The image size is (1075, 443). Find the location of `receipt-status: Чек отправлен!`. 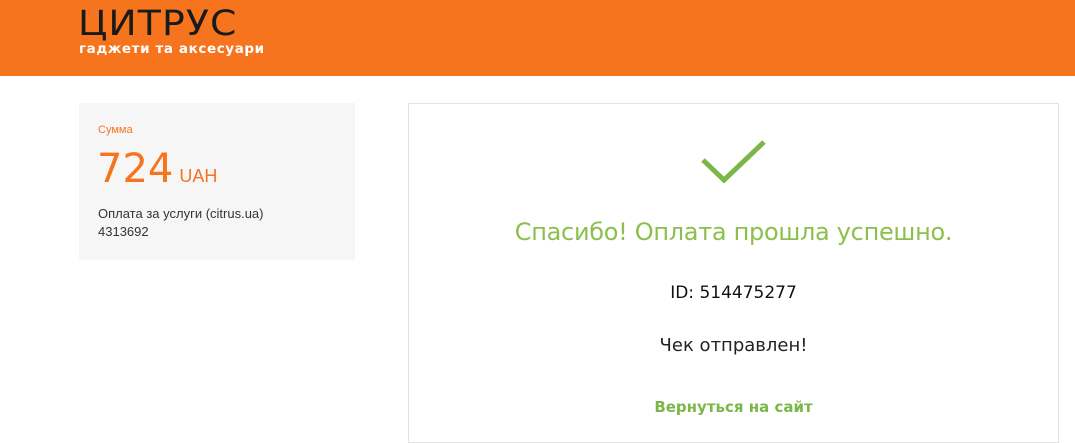

receipt-status: Чек отправлен! is located at coordinates (733, 345).